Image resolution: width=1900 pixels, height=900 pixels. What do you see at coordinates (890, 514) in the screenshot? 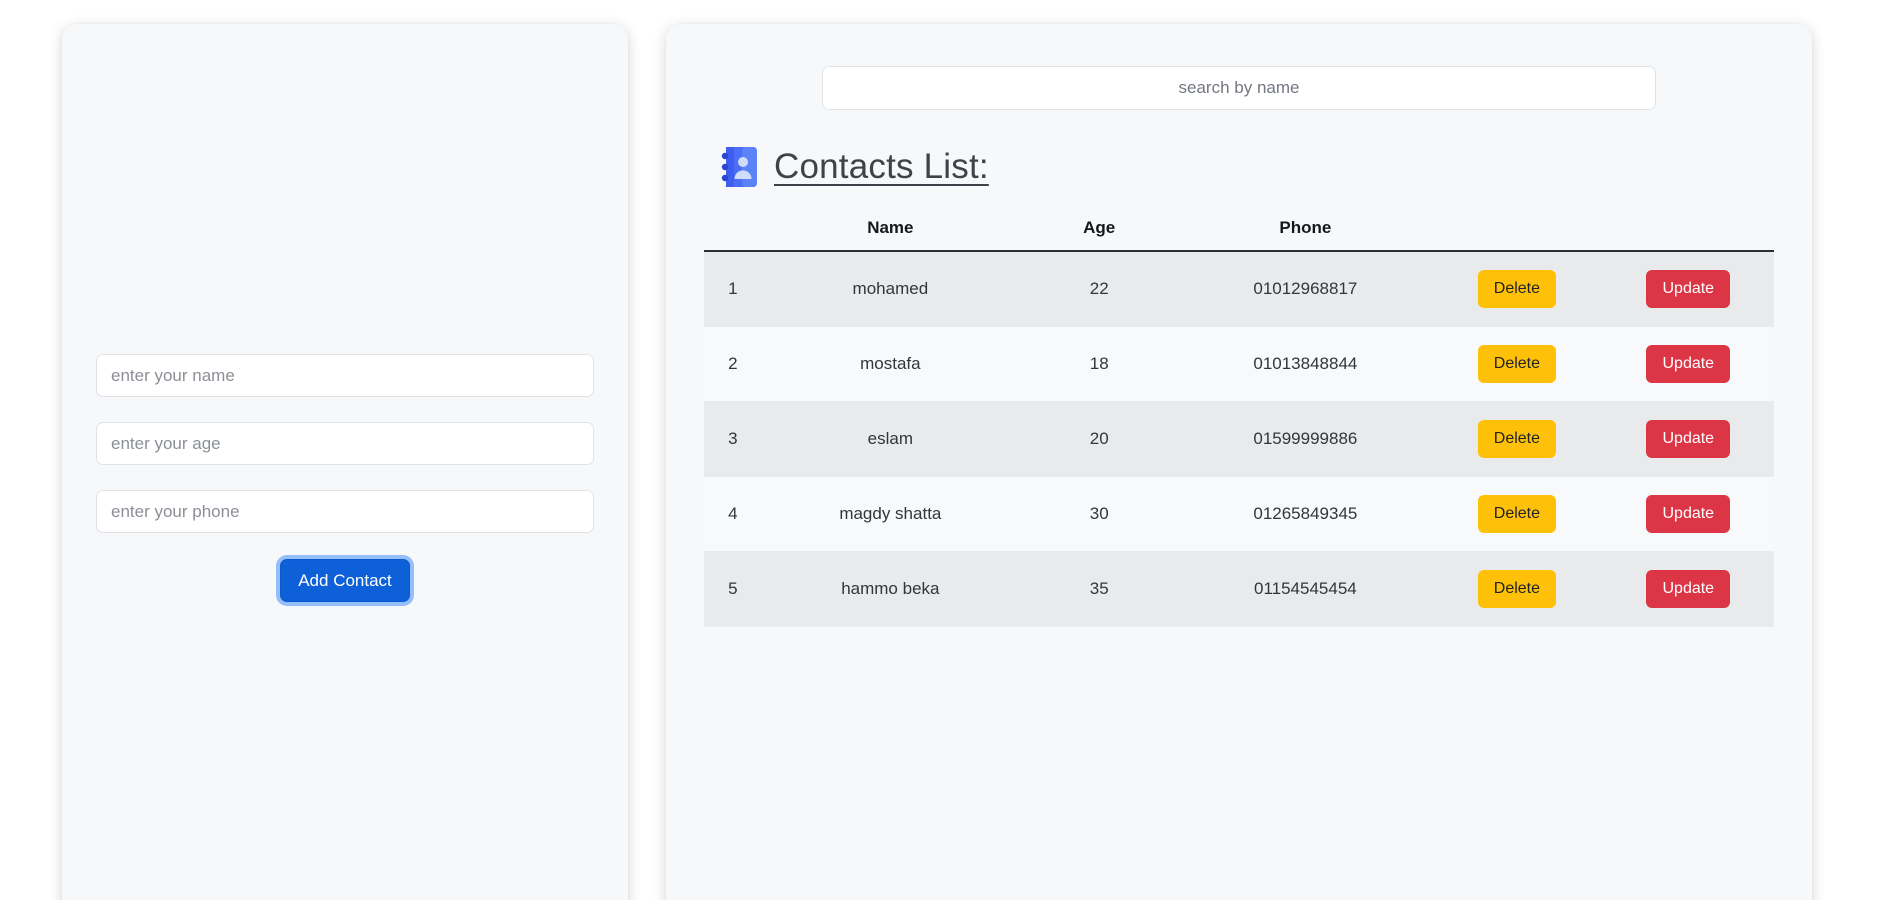
I see `row-name: magdy shatta` at bounding box center [890, 514].